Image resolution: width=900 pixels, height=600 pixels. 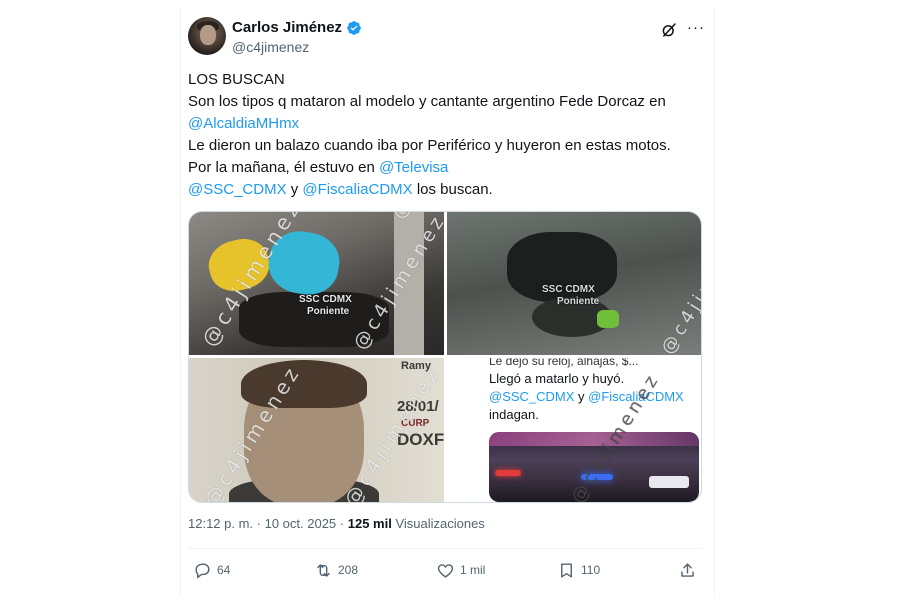 What do you see at coordinates (578, 570) in the screenshot?
I see `bookmark-button: 110` at bounding box center [578, 570].